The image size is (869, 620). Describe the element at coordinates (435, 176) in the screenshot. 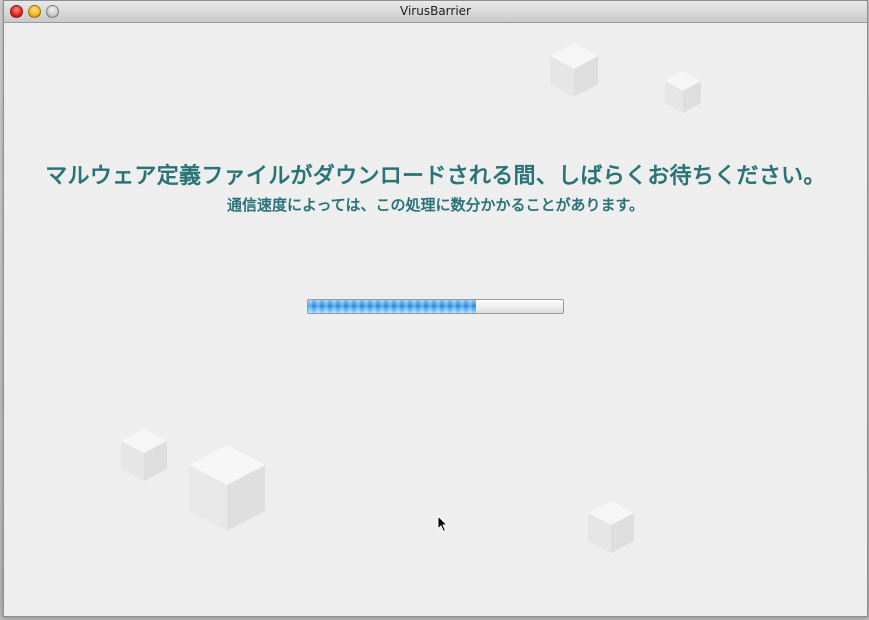

I see `wait-message-headline: マルウェア定義ファイルがダウンロードされる間、しばらくお待ちください。` at that location.